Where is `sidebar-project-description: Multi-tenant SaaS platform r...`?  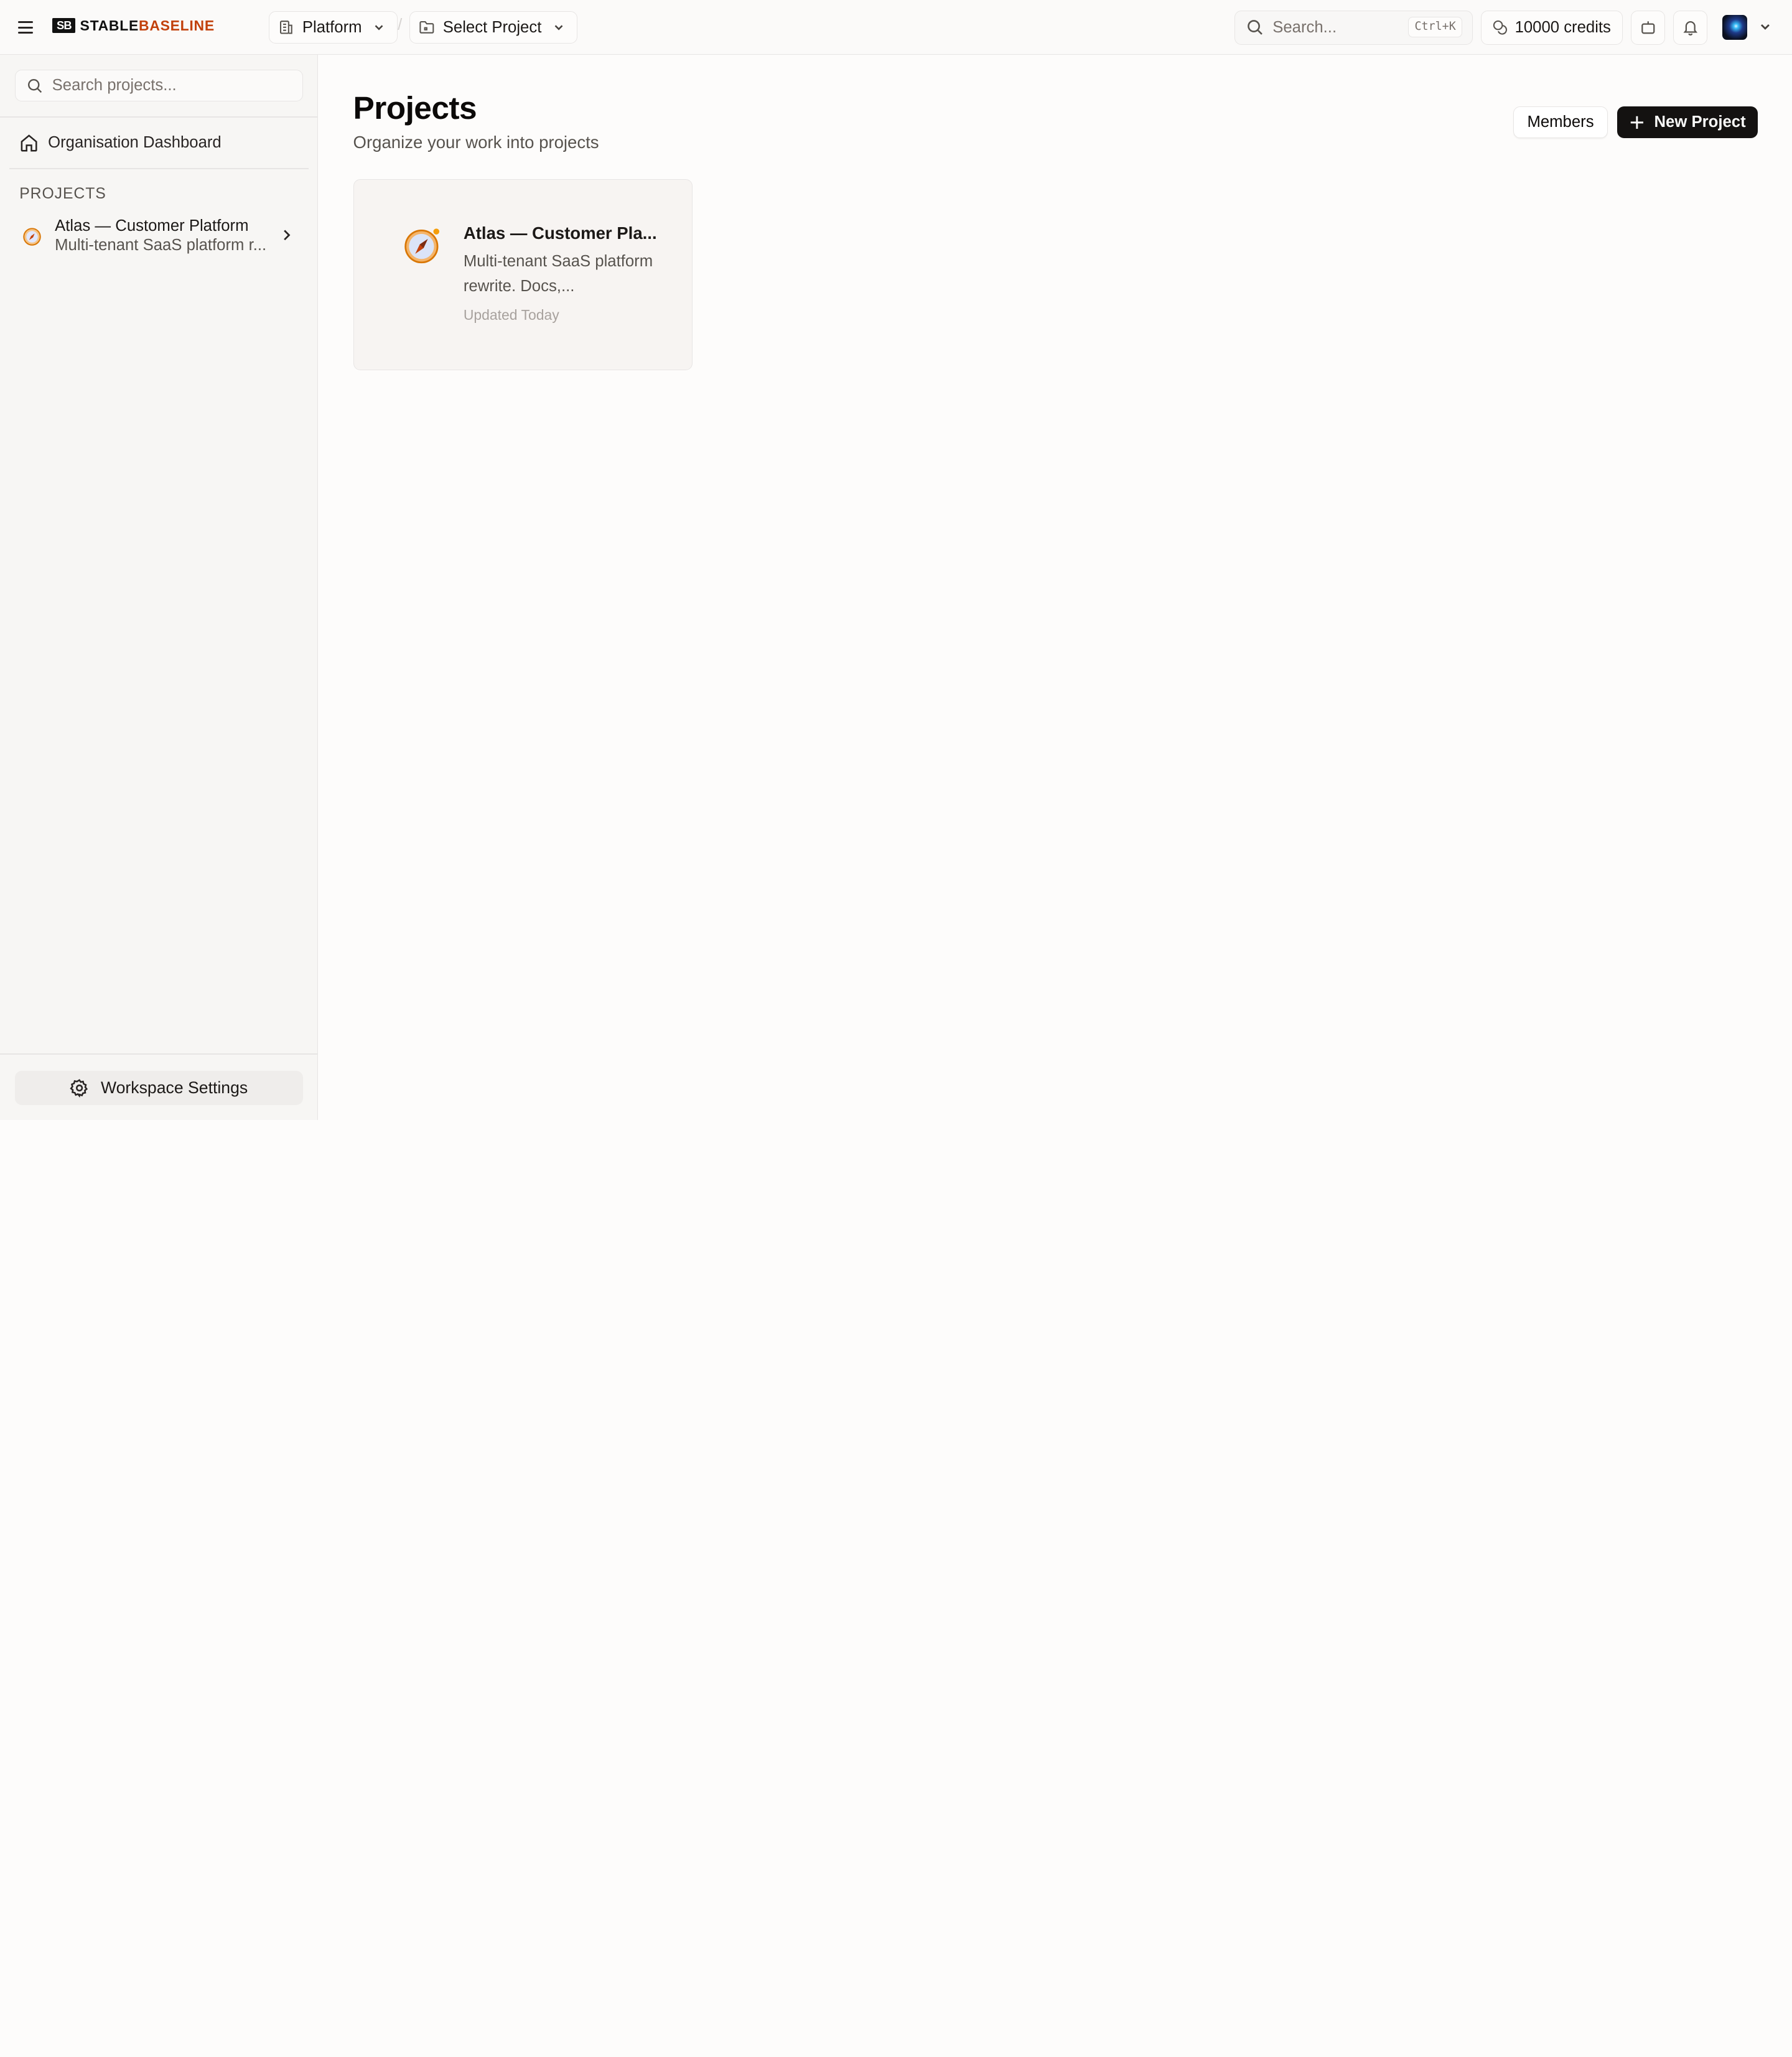
sidebar-project-description: Multi-tenant SaaS platform r... is located at coordinates (161, 245).